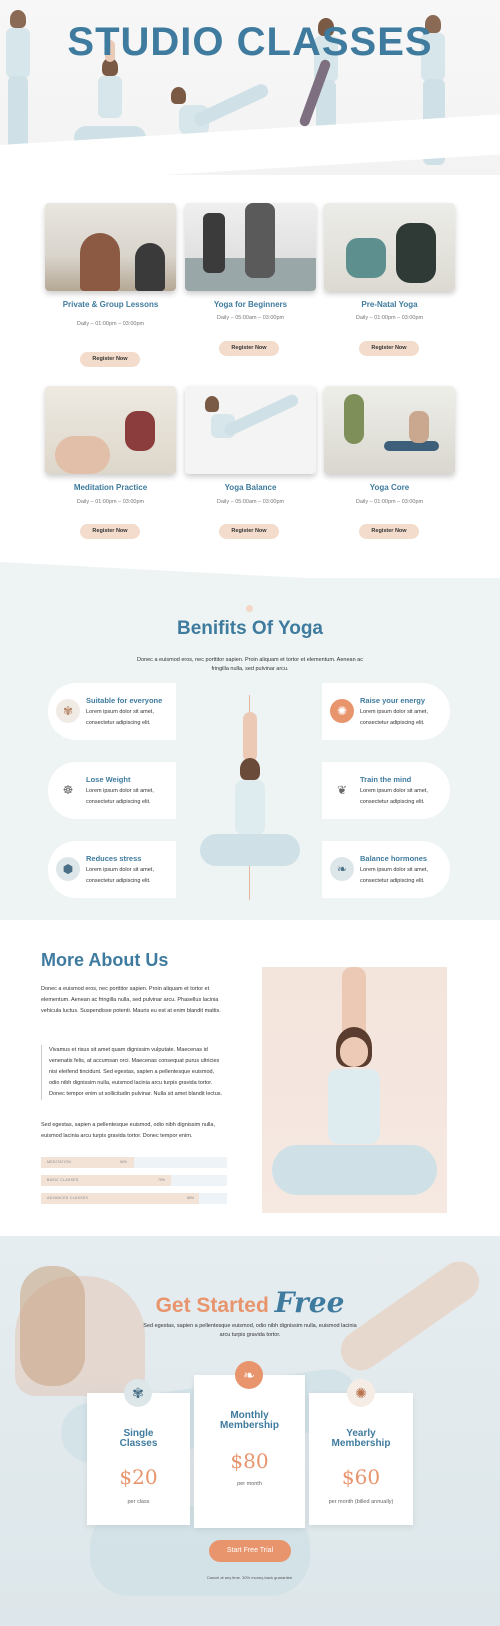 The image size is (500, 1626). I want to click on class-image-meditation, so click(110, 430).